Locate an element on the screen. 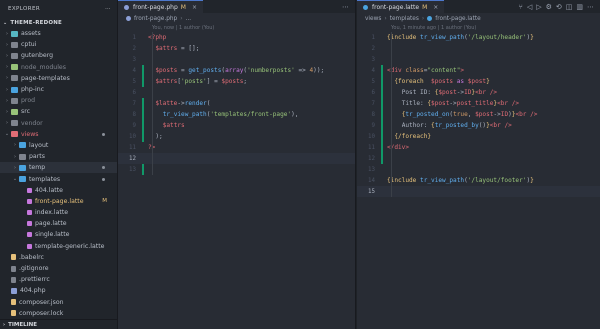  folder-item: › cptui is located at coordinates (58, 44).